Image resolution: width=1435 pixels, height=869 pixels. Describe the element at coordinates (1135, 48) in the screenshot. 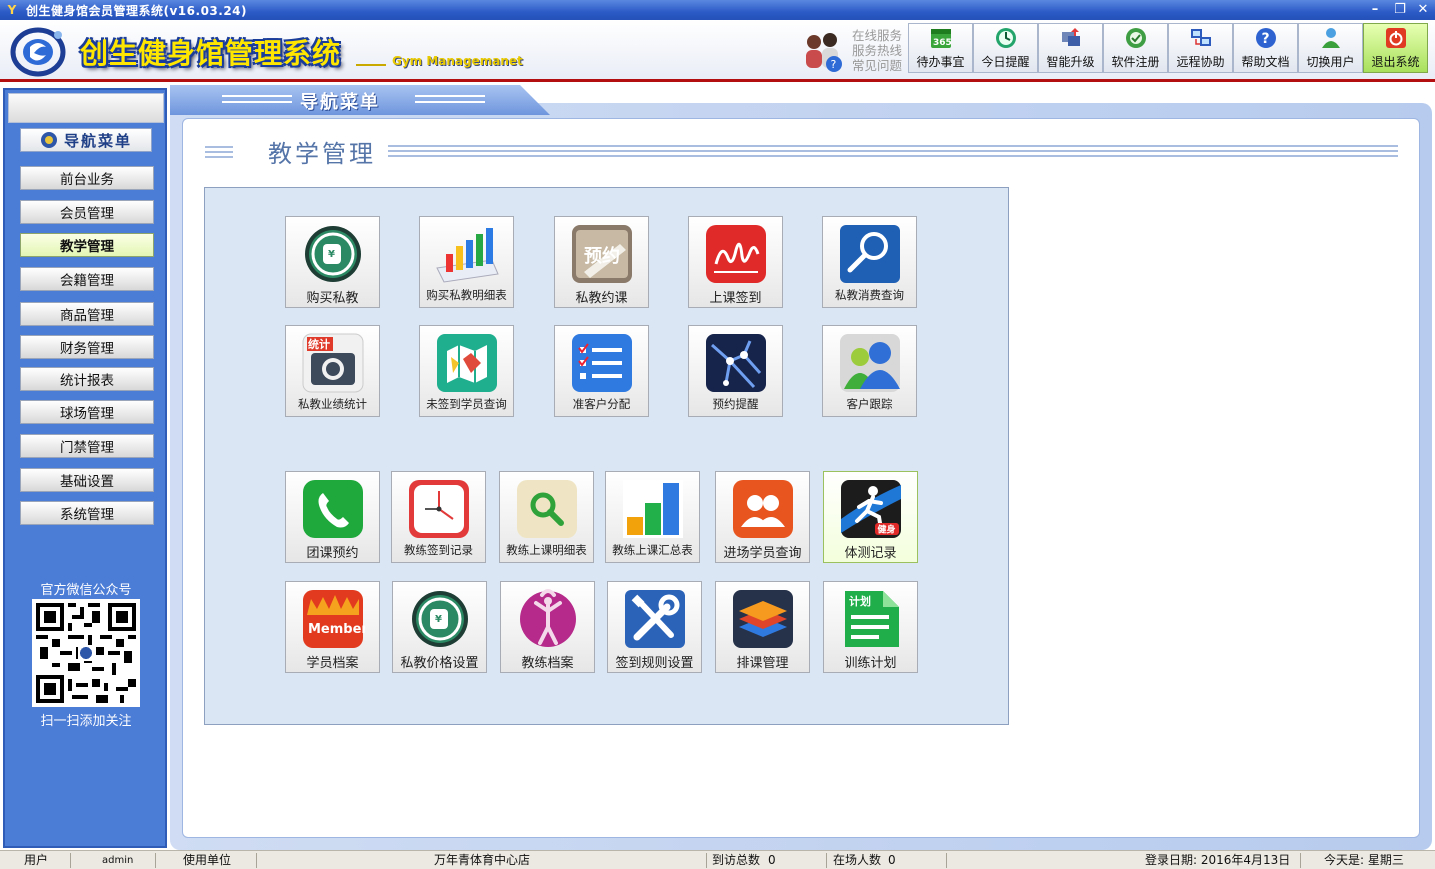

I see `register-button: 软件注册` at that location.